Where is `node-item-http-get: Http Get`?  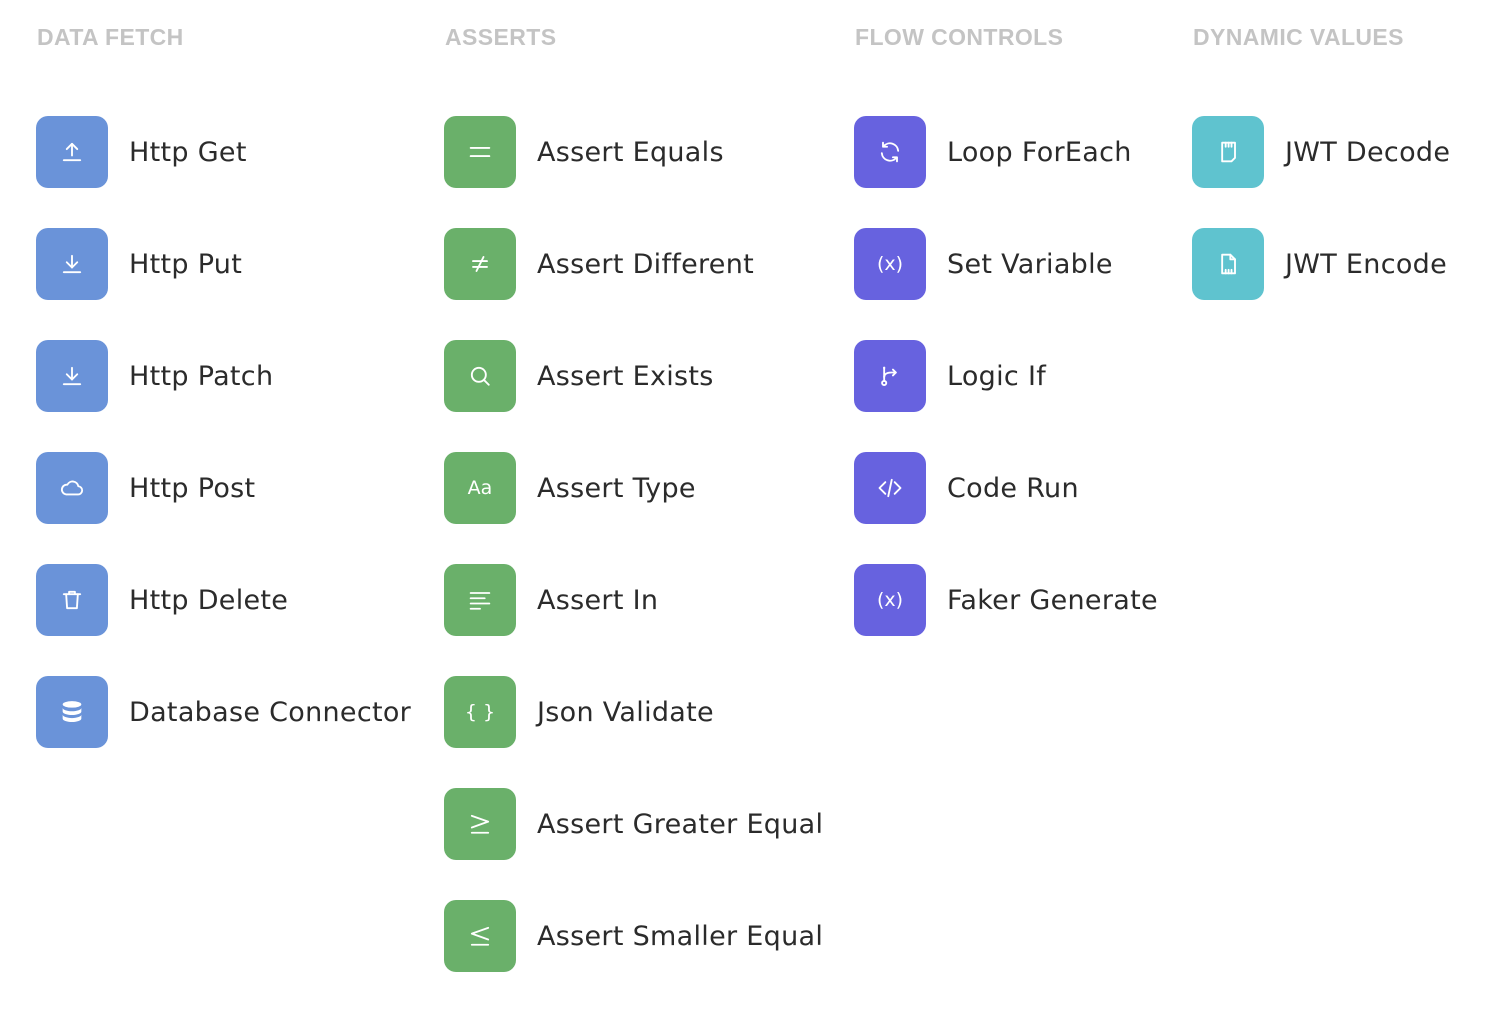 node-item-http-get: Http Get is located at coordinates (223, 152).